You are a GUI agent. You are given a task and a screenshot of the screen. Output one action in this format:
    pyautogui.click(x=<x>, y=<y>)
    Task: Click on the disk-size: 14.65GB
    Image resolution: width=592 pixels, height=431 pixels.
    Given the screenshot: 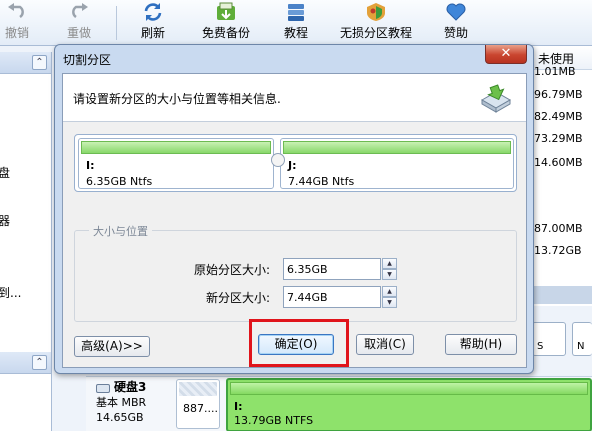 What is the action you would take?
    pyautogui.click(x=120, y=417)
    